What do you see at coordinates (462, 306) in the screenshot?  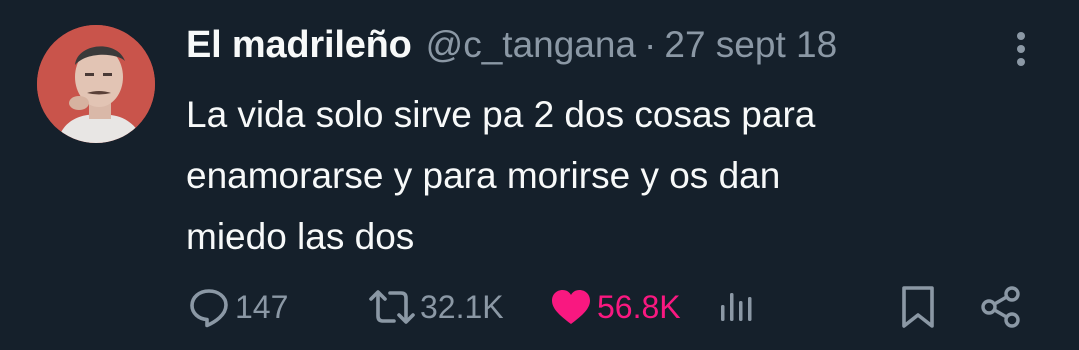 I see `retweet-count: 32.1K` at bounding box center [462, 306].